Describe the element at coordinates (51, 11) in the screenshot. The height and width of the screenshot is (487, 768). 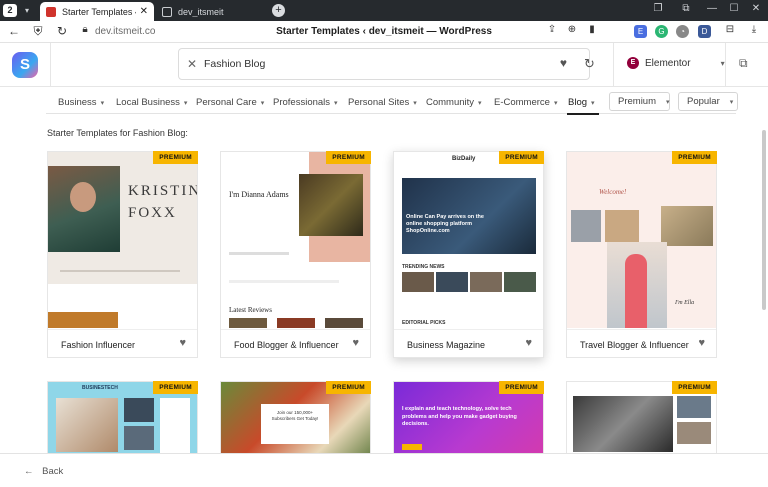
I see `wordpress-favicon-icon` at that location.